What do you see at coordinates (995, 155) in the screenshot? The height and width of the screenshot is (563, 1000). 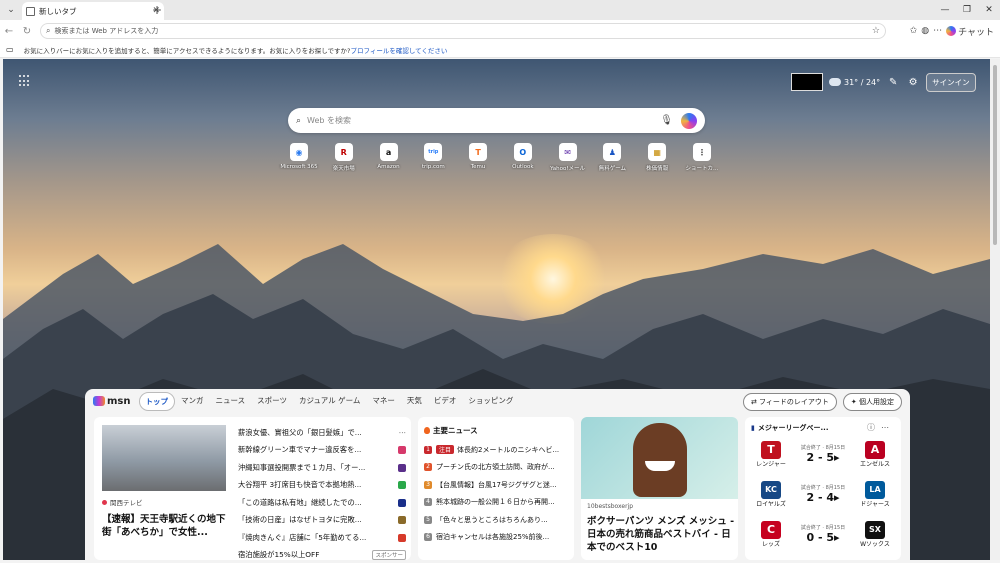 I see `scrollbar-thumb` at bounding box center [995, 155].